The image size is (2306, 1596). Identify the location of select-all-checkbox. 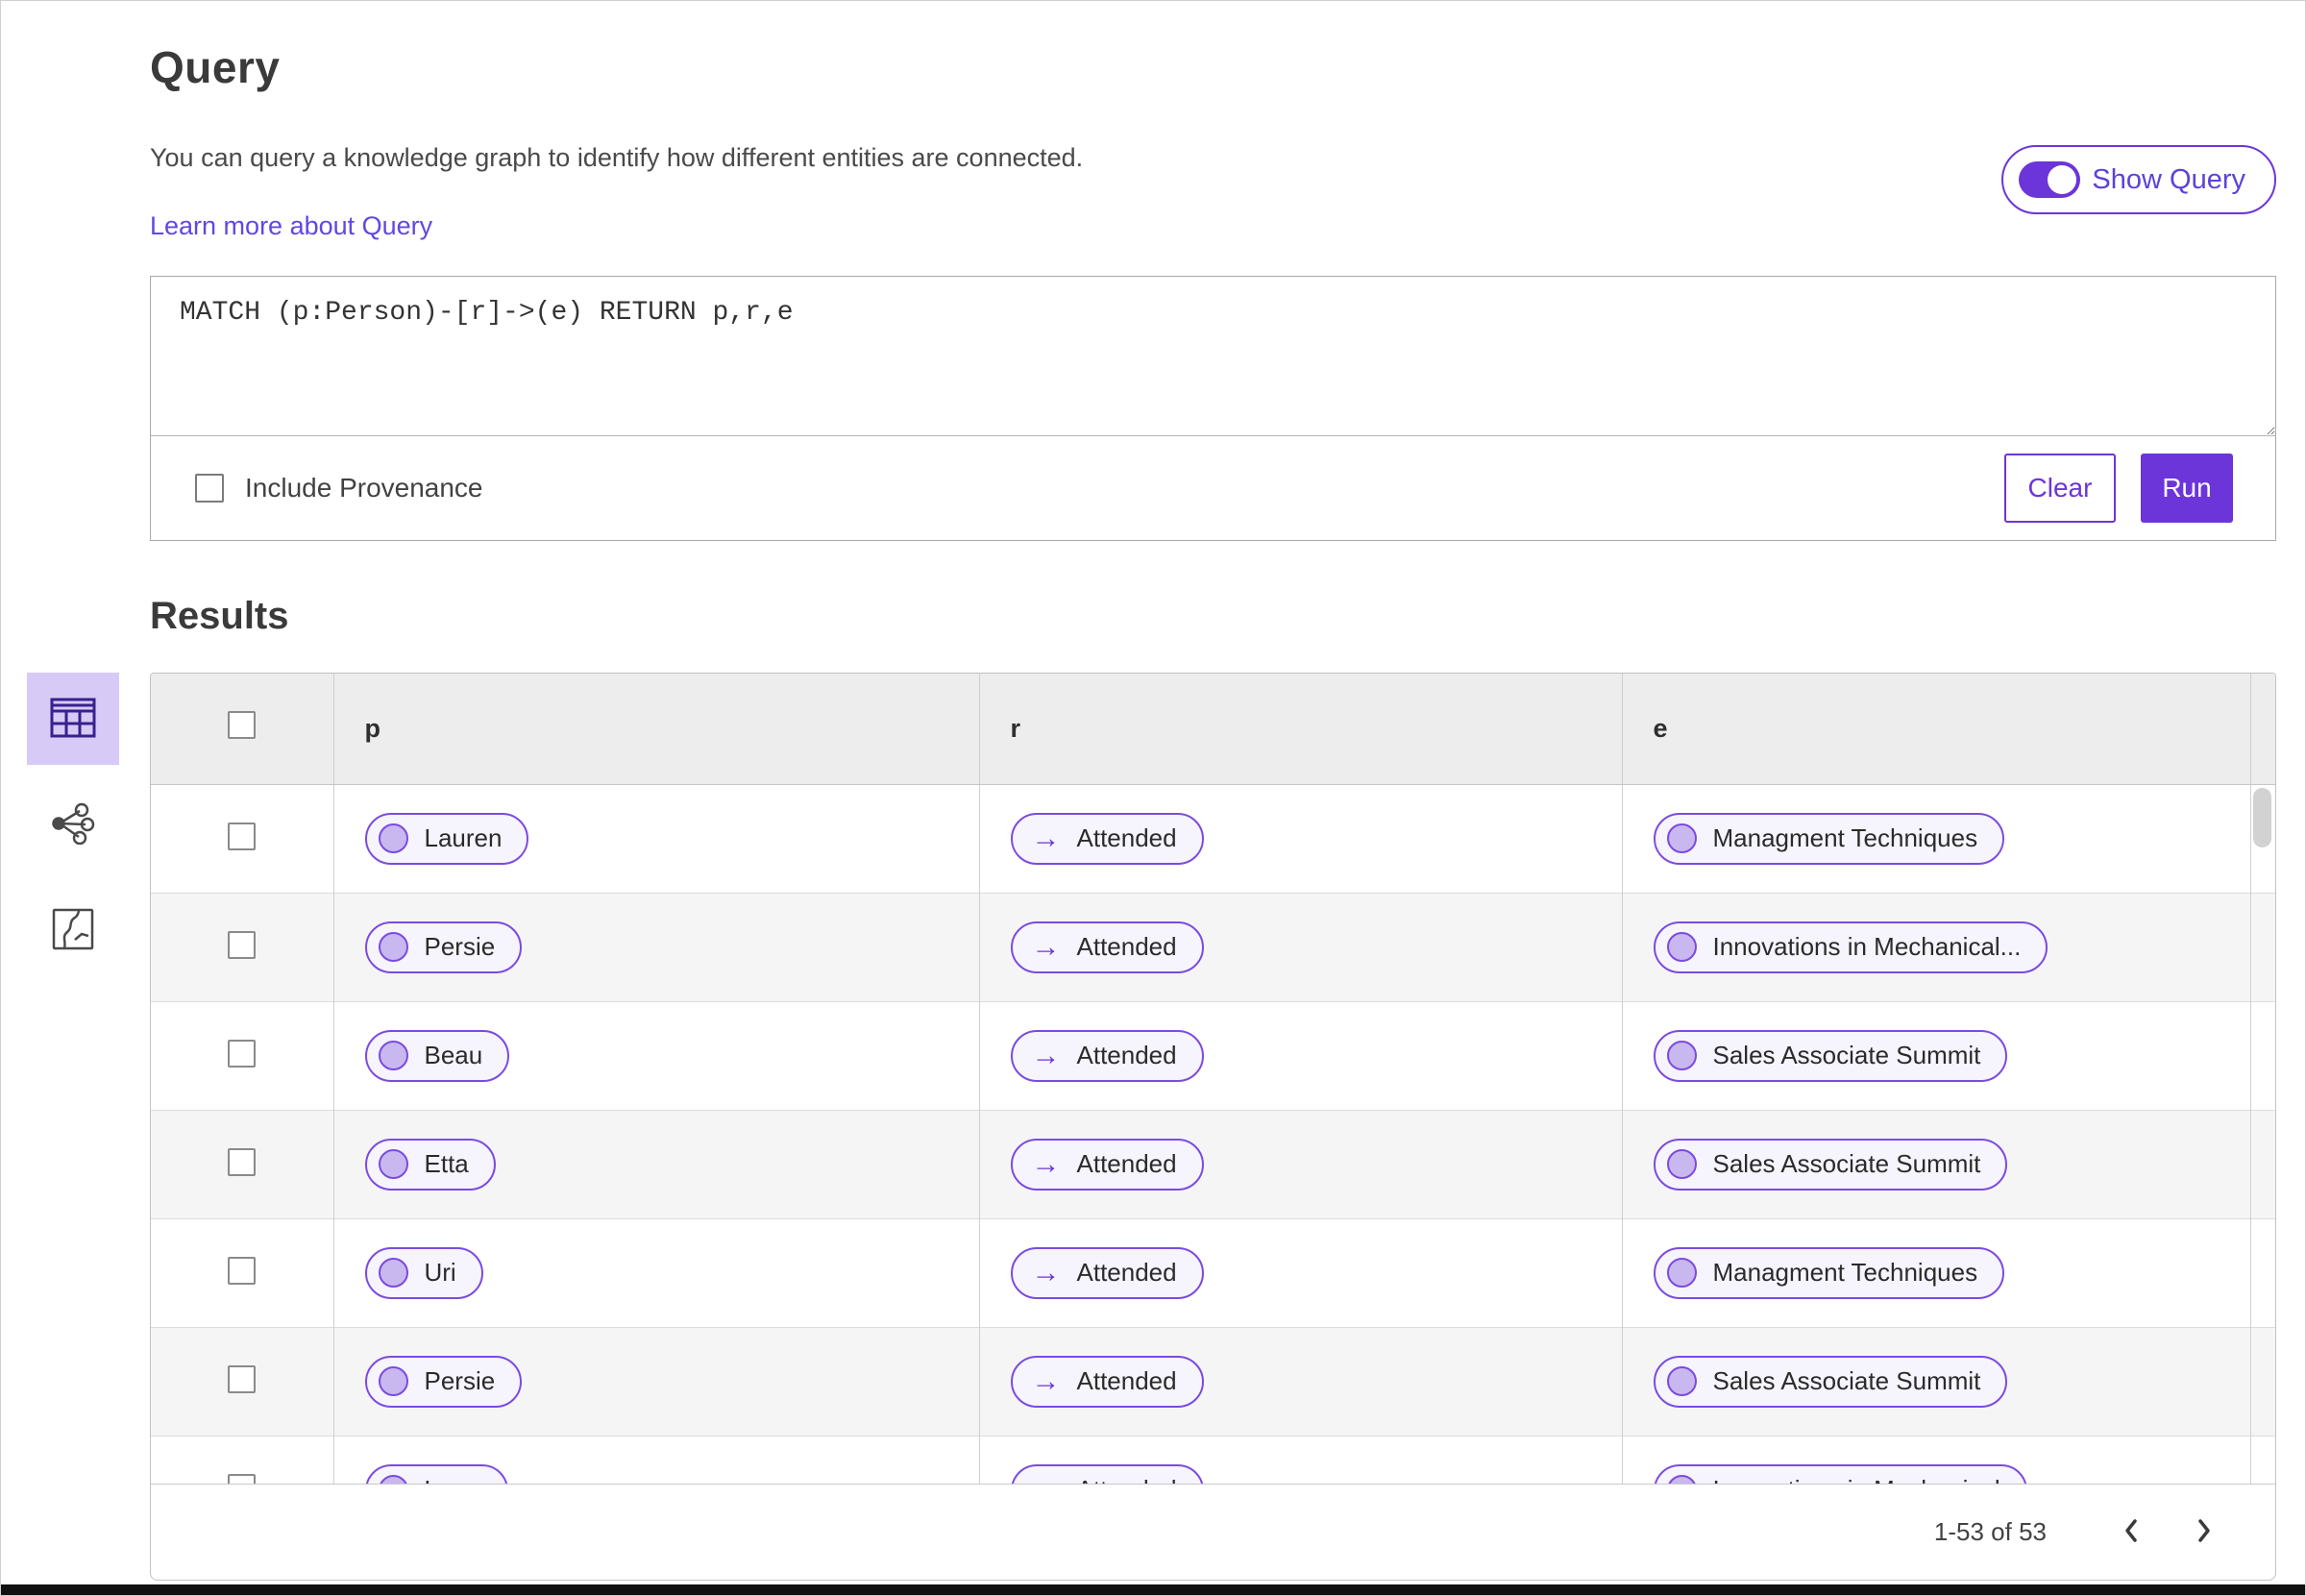
(243, 725).